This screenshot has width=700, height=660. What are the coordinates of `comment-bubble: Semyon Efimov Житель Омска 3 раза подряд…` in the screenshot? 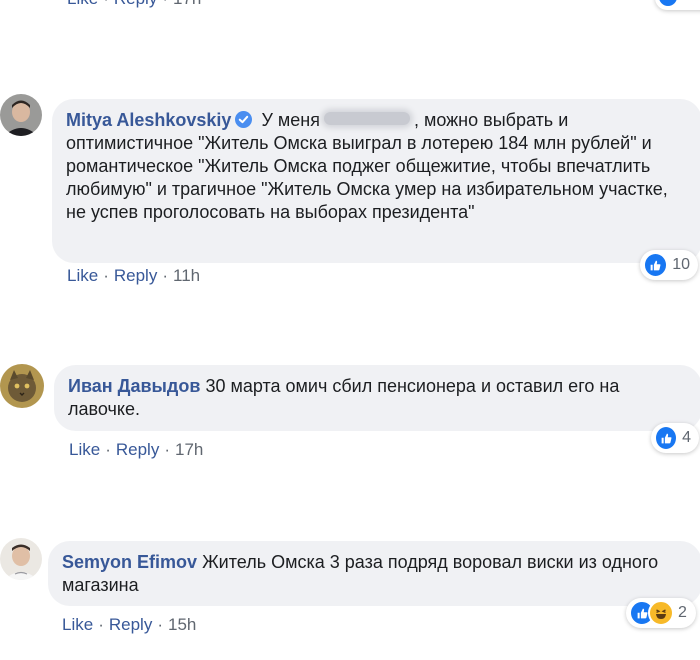 It's located at (374, 573).